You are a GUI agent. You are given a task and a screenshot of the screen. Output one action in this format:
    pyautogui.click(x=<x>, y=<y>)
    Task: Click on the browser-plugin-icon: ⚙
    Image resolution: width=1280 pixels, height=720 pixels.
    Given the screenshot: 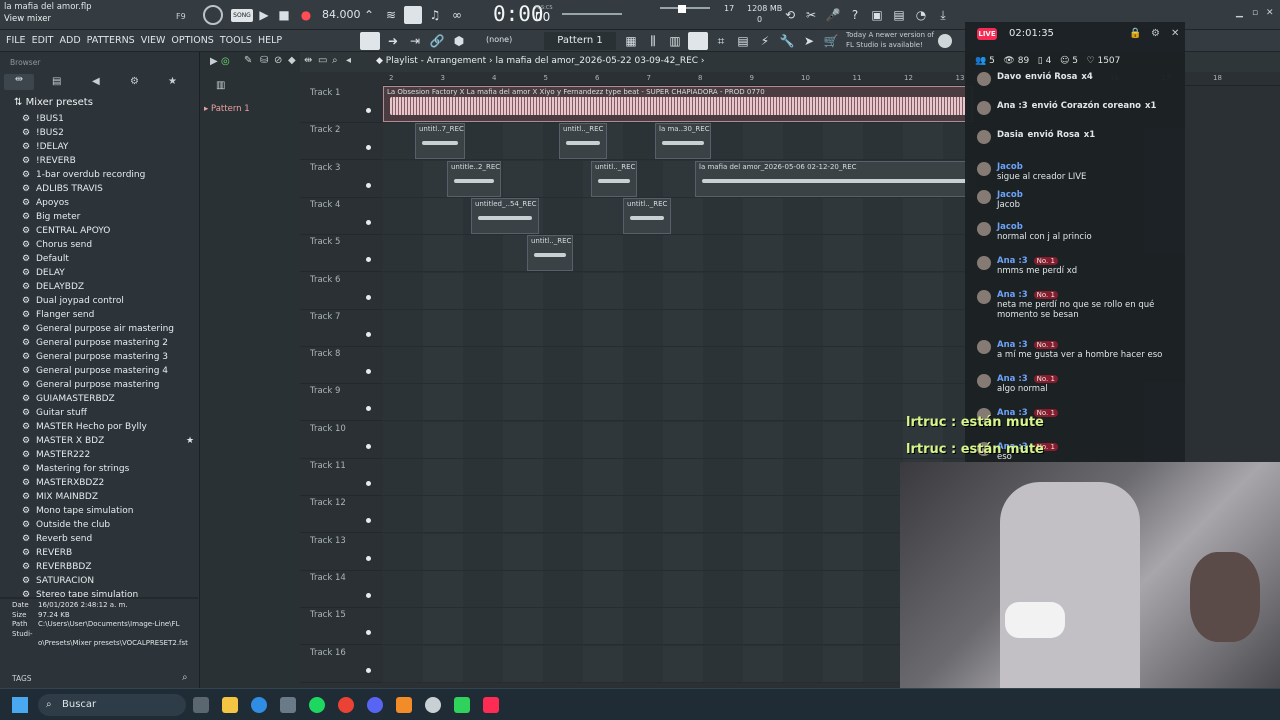 What is the action you would take?
    pyautogui.click(x=134, y=81)
    